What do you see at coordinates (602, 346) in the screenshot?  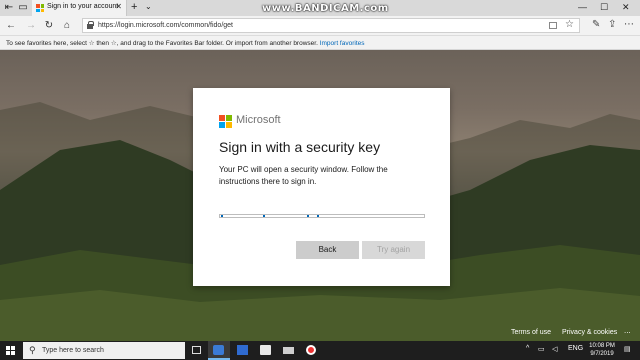 I see `clock-time: 10:08 PM` at bounding box center [602, 346].